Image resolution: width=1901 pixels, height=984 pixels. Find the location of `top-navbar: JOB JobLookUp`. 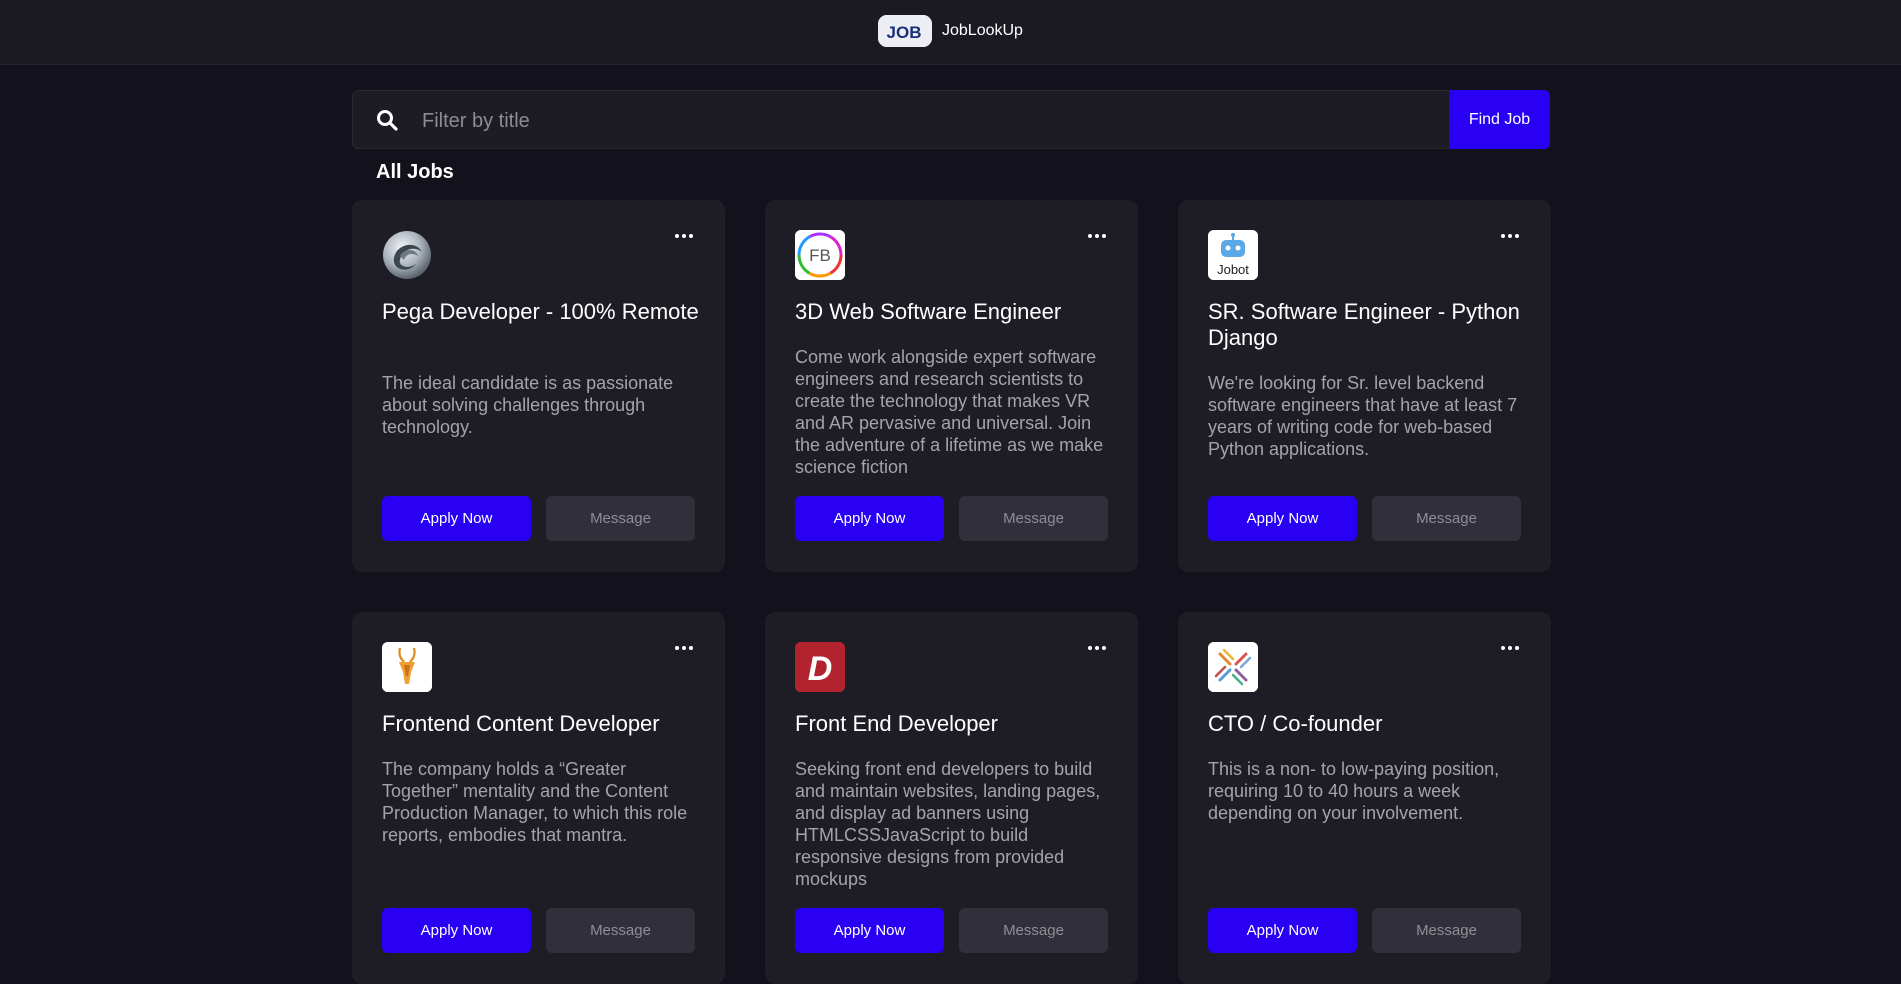

top-navbar: JOB JobLookUp is located at coordinates (950, 32).